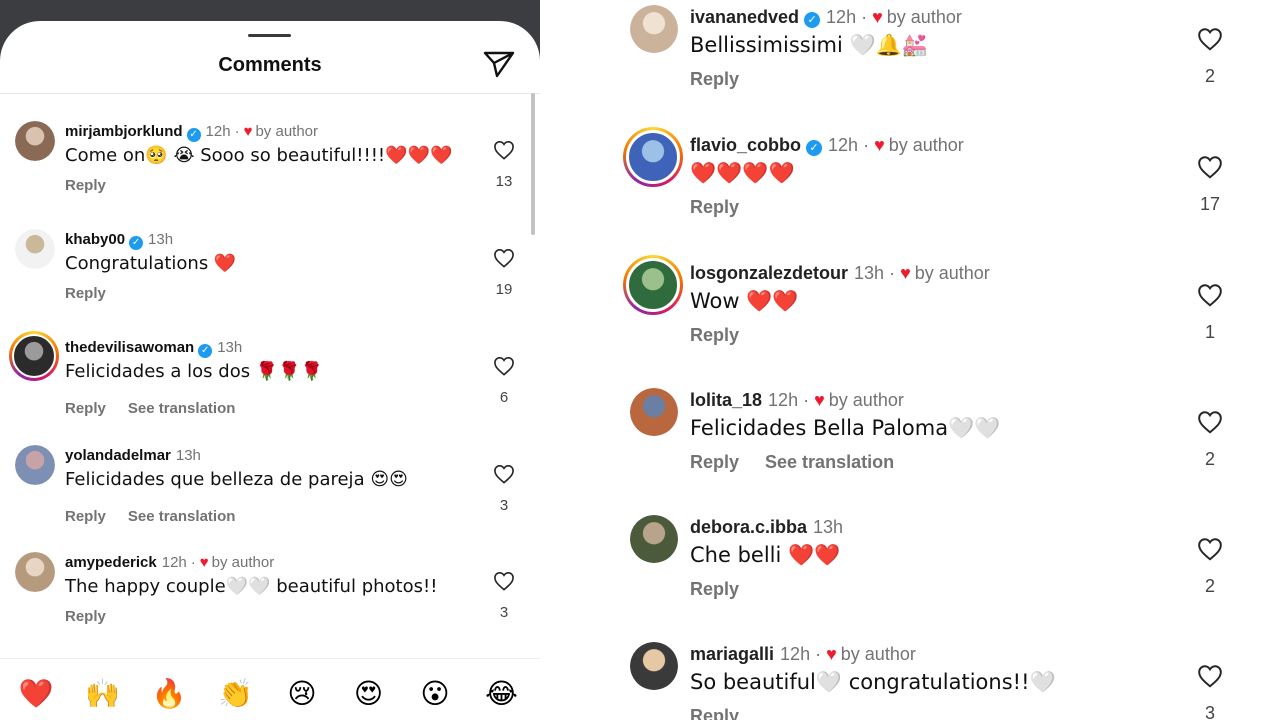 The height and width of the screenshot is (720, 1280). Describe the element at coordinates (809, 45) in the screenshot. I see `comment-text: Bellissimissimi 🤍🔔💒` at that location.